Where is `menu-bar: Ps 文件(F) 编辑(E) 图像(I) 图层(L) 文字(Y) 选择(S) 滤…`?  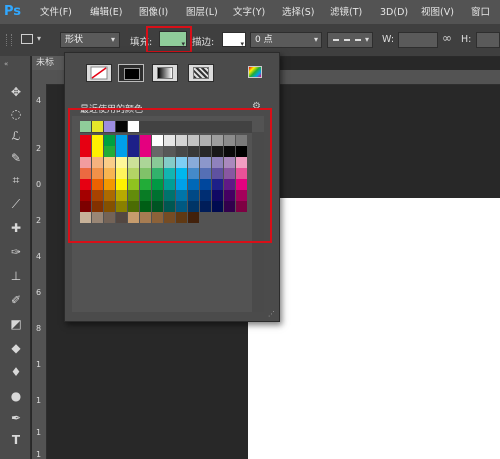 menu-bar: Ps 文件(F) 编辑(E) 图像(I) 图层(L) 文字(Y) 选择(S) 滤… is located at coordinates (250, 12).